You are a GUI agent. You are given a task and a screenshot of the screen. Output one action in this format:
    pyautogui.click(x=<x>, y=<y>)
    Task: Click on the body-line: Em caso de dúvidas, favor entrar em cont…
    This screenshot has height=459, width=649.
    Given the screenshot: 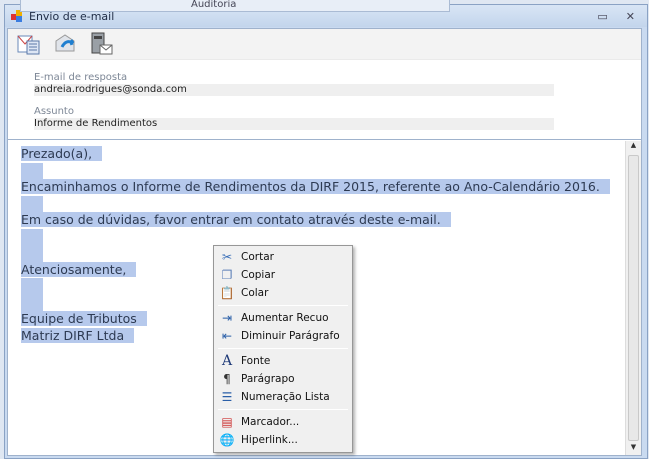 What is the action you would take?
    pyautogui.click(x=315, y=220)
    